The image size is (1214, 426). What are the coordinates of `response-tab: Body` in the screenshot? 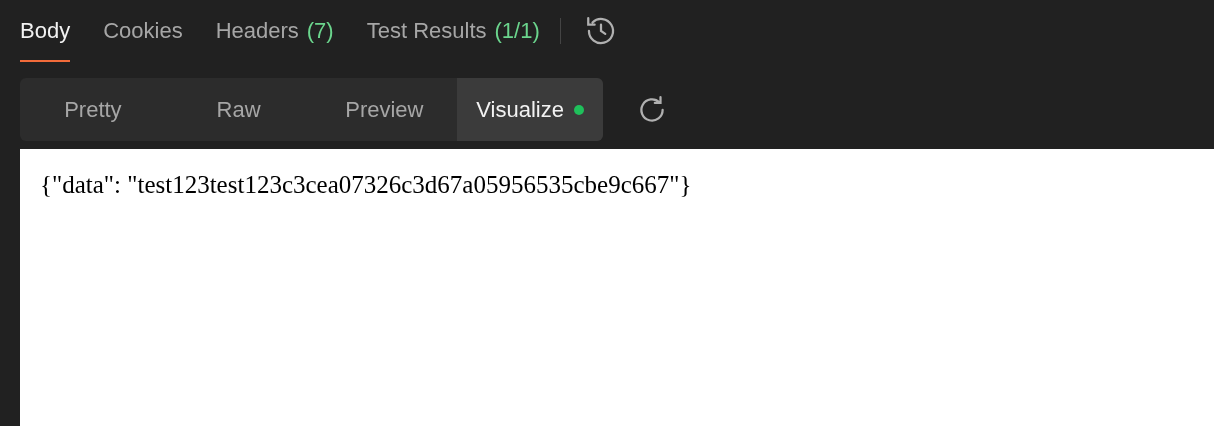 It's located at (45, 31).